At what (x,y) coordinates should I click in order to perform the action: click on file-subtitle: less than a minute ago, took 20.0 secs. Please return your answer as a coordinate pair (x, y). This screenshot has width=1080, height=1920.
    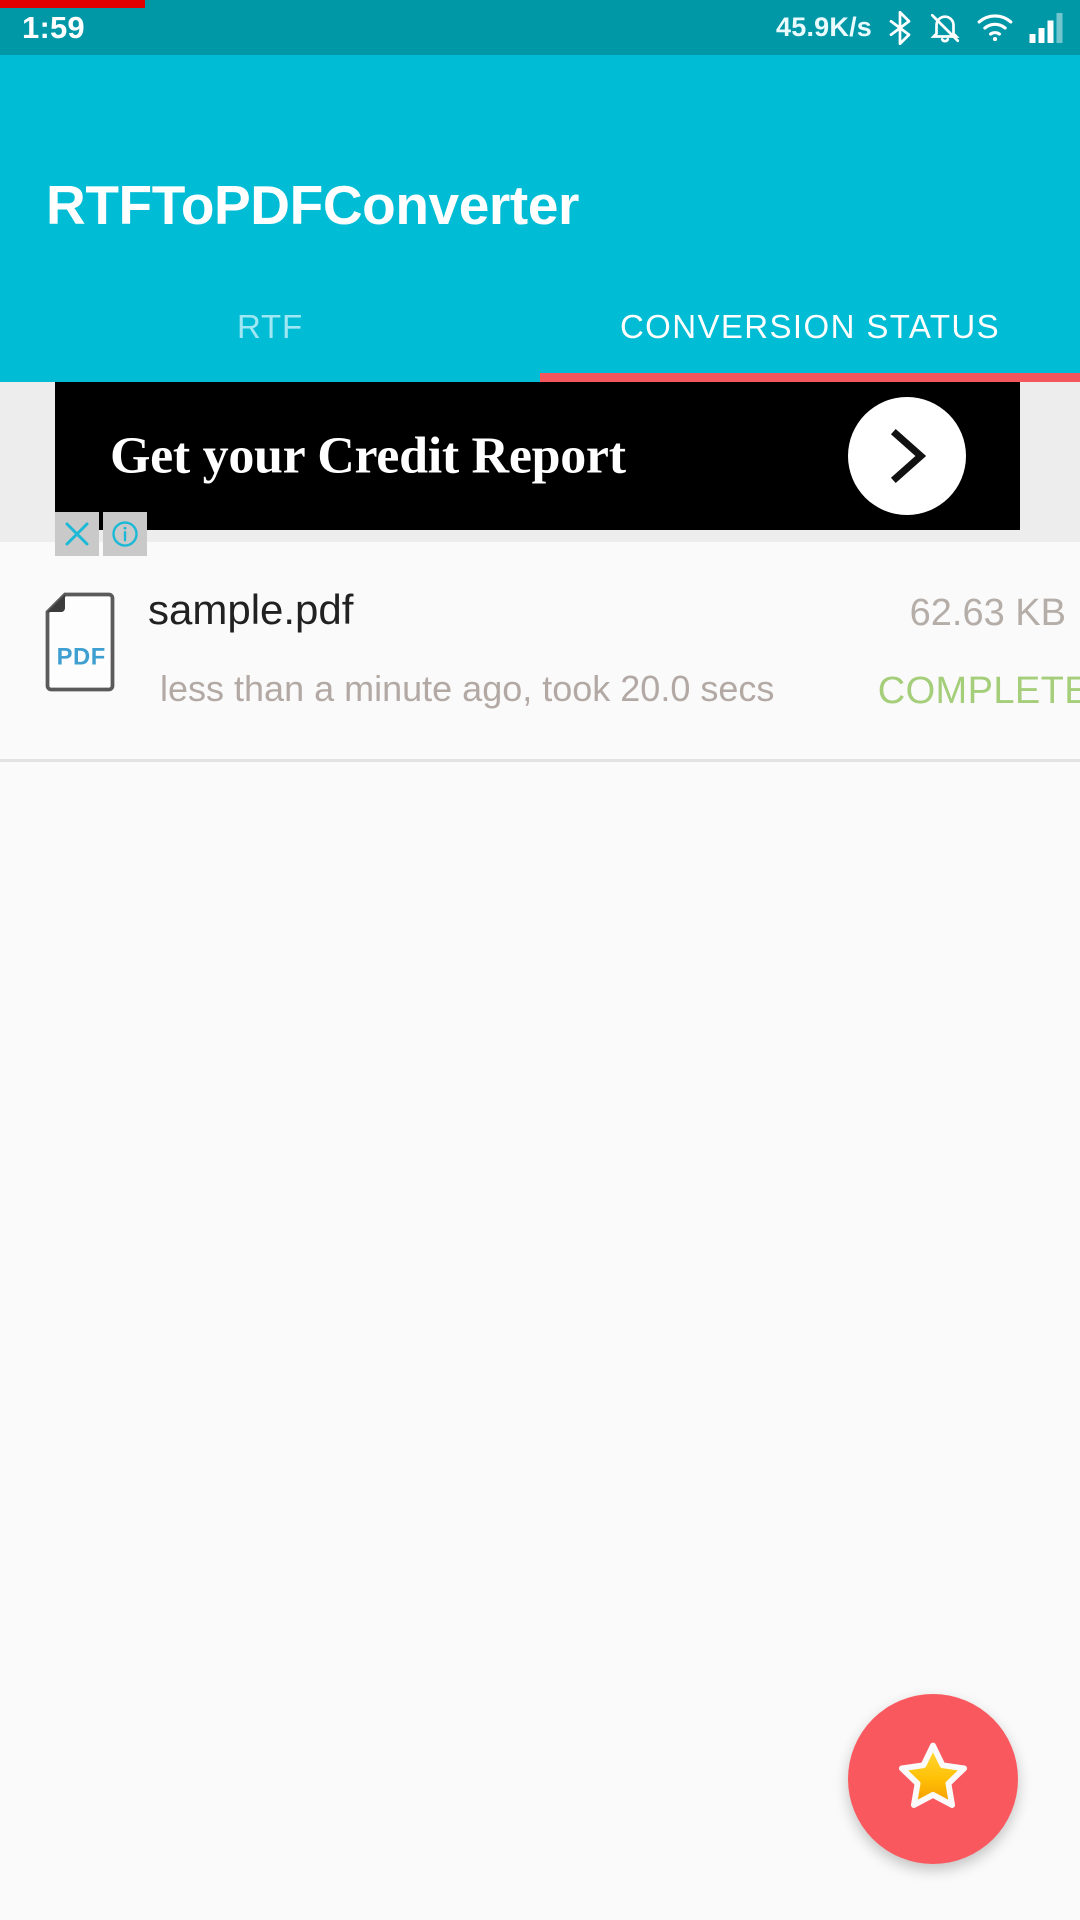
    Looking at the image, I should click on (467, 688).